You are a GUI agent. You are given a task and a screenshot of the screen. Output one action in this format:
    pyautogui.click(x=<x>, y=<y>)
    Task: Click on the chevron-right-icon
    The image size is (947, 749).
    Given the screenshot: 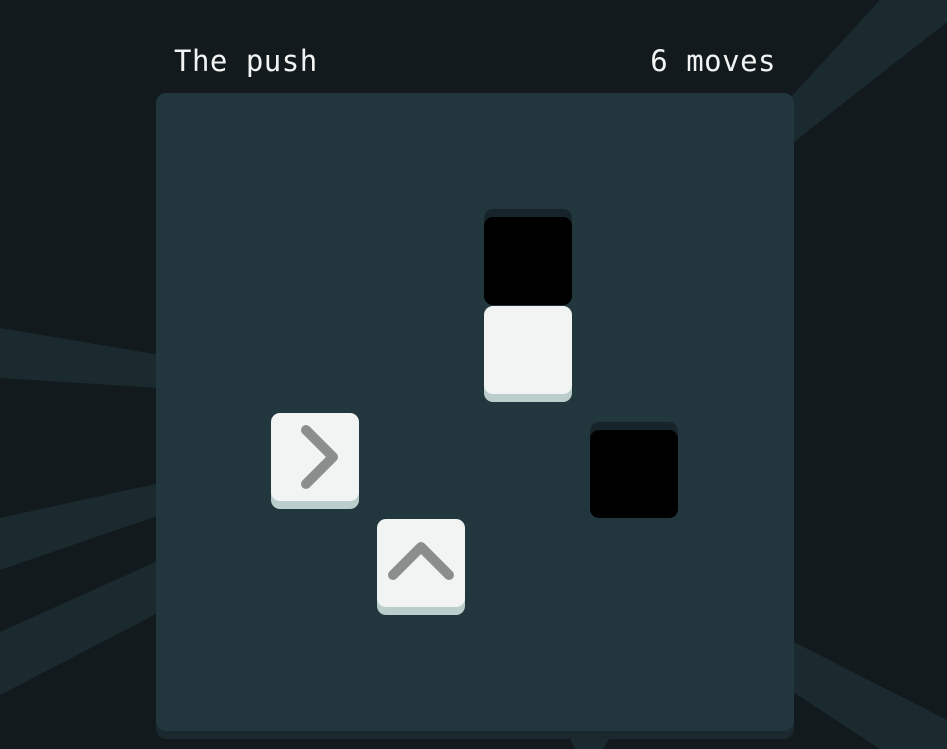 What is the action you would take?
    pyautogui.click(x=319, y=457)
    